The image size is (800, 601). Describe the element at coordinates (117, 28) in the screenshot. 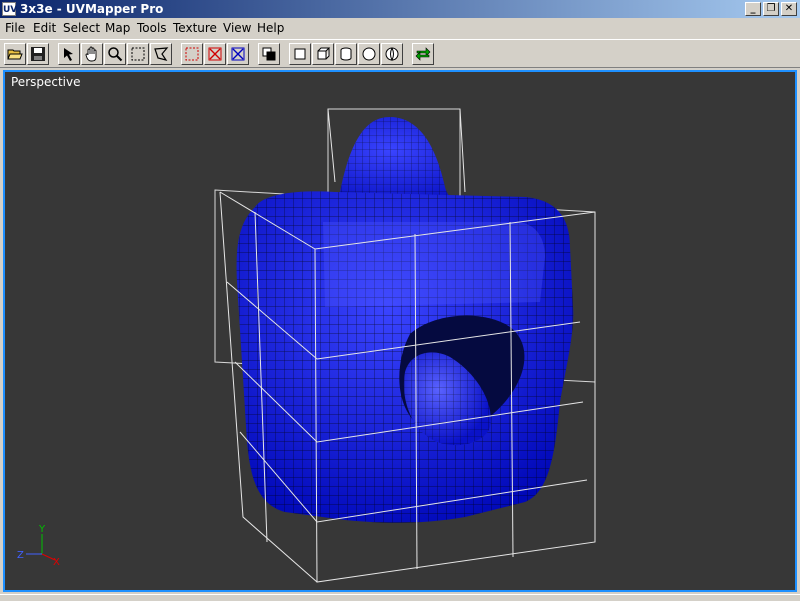

I see `menu-map: Map` at that location.